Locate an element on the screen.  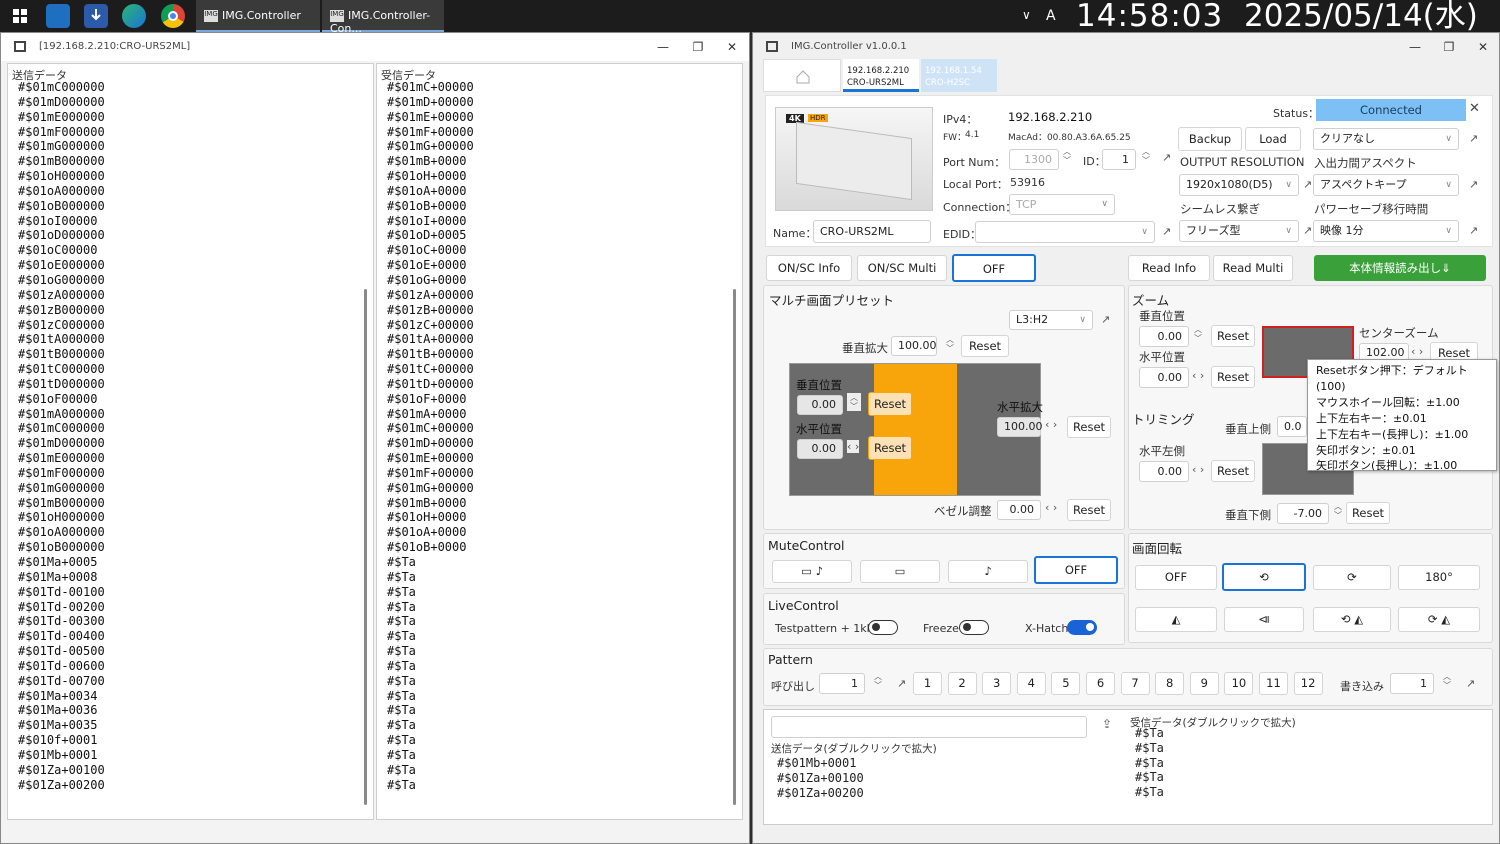
id-apply-icon: ↗ is located at coordinates (1166, 157).